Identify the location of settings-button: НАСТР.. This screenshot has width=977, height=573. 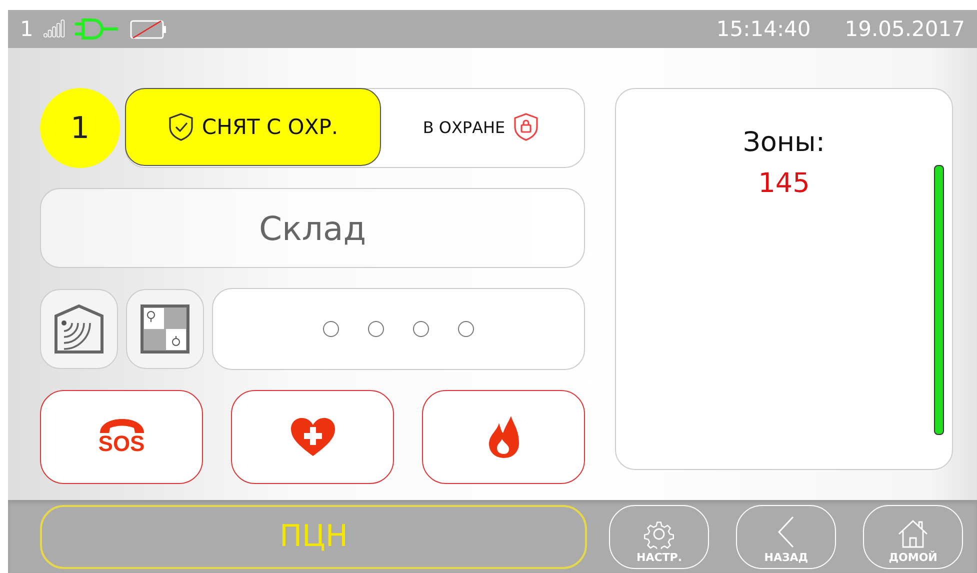
(659, 536).